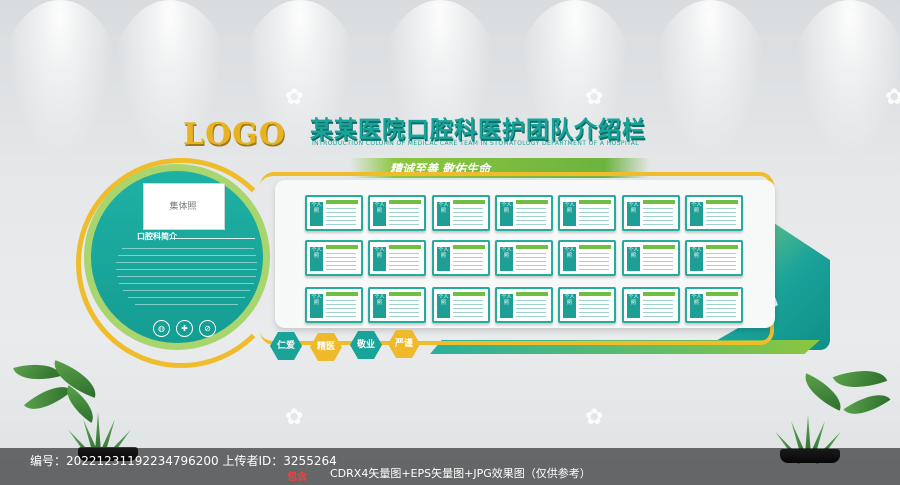 The image size is (900, 485). Describe the element at coordinates (207, 328) in the screenshot. I see `no-smoking-icon: ⊘` at that location.